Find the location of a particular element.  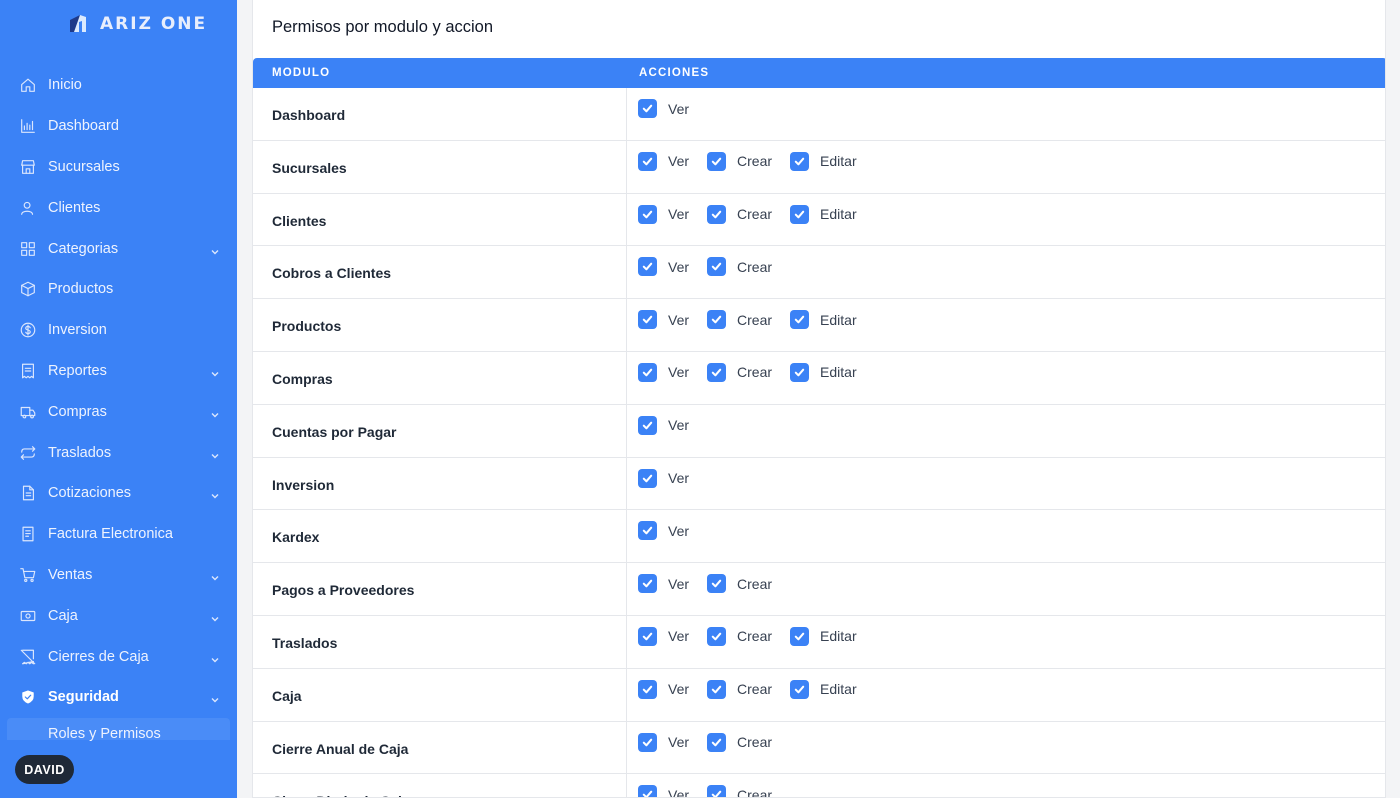

sidebar-item-seguridad: Seguridad is located at coordinates (118, 697).